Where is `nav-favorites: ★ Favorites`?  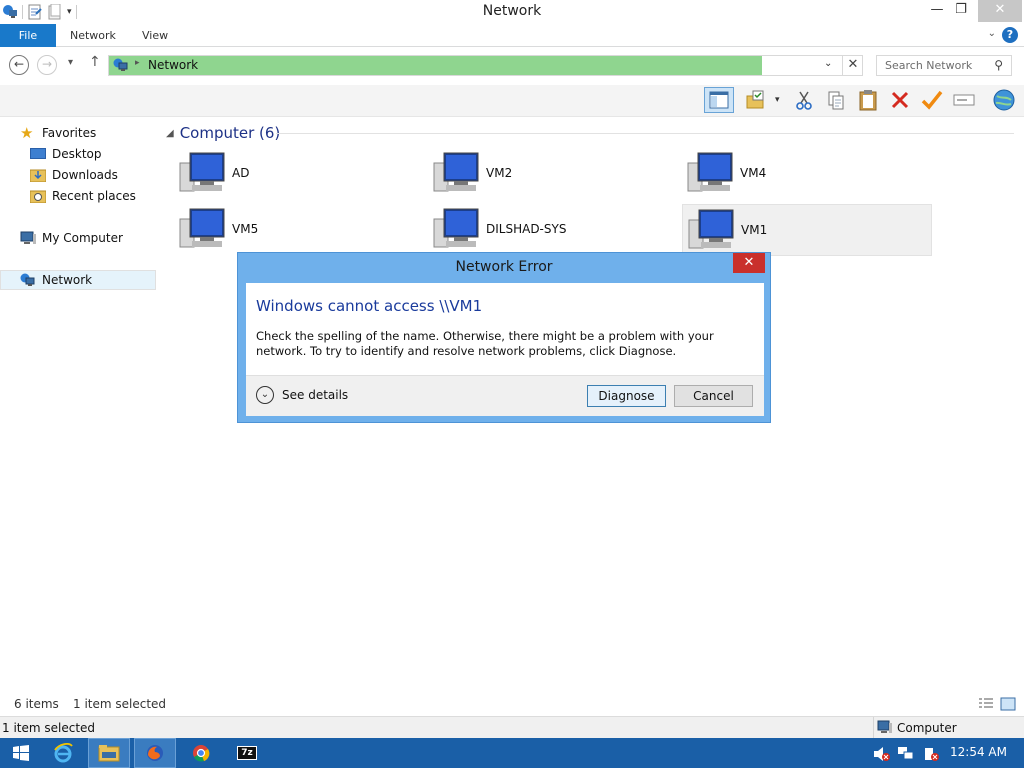 nav-favorites: ★ Favorites is located at coordinates (78, 133).